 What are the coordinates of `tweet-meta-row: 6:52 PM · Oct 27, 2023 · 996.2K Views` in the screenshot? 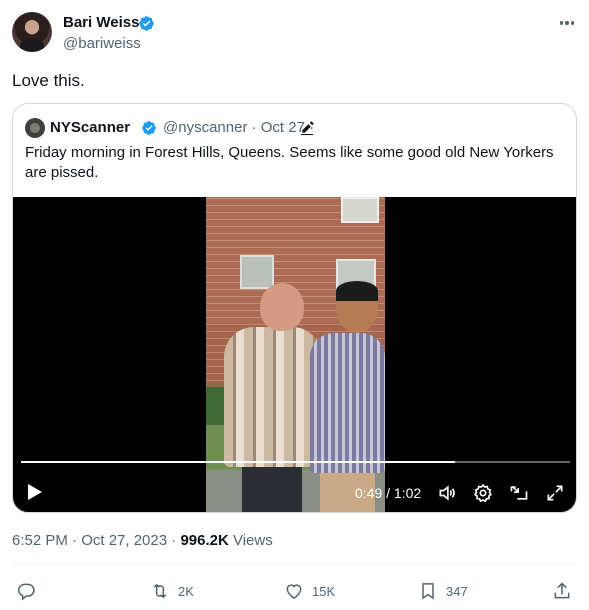 It's located at (142, 541).